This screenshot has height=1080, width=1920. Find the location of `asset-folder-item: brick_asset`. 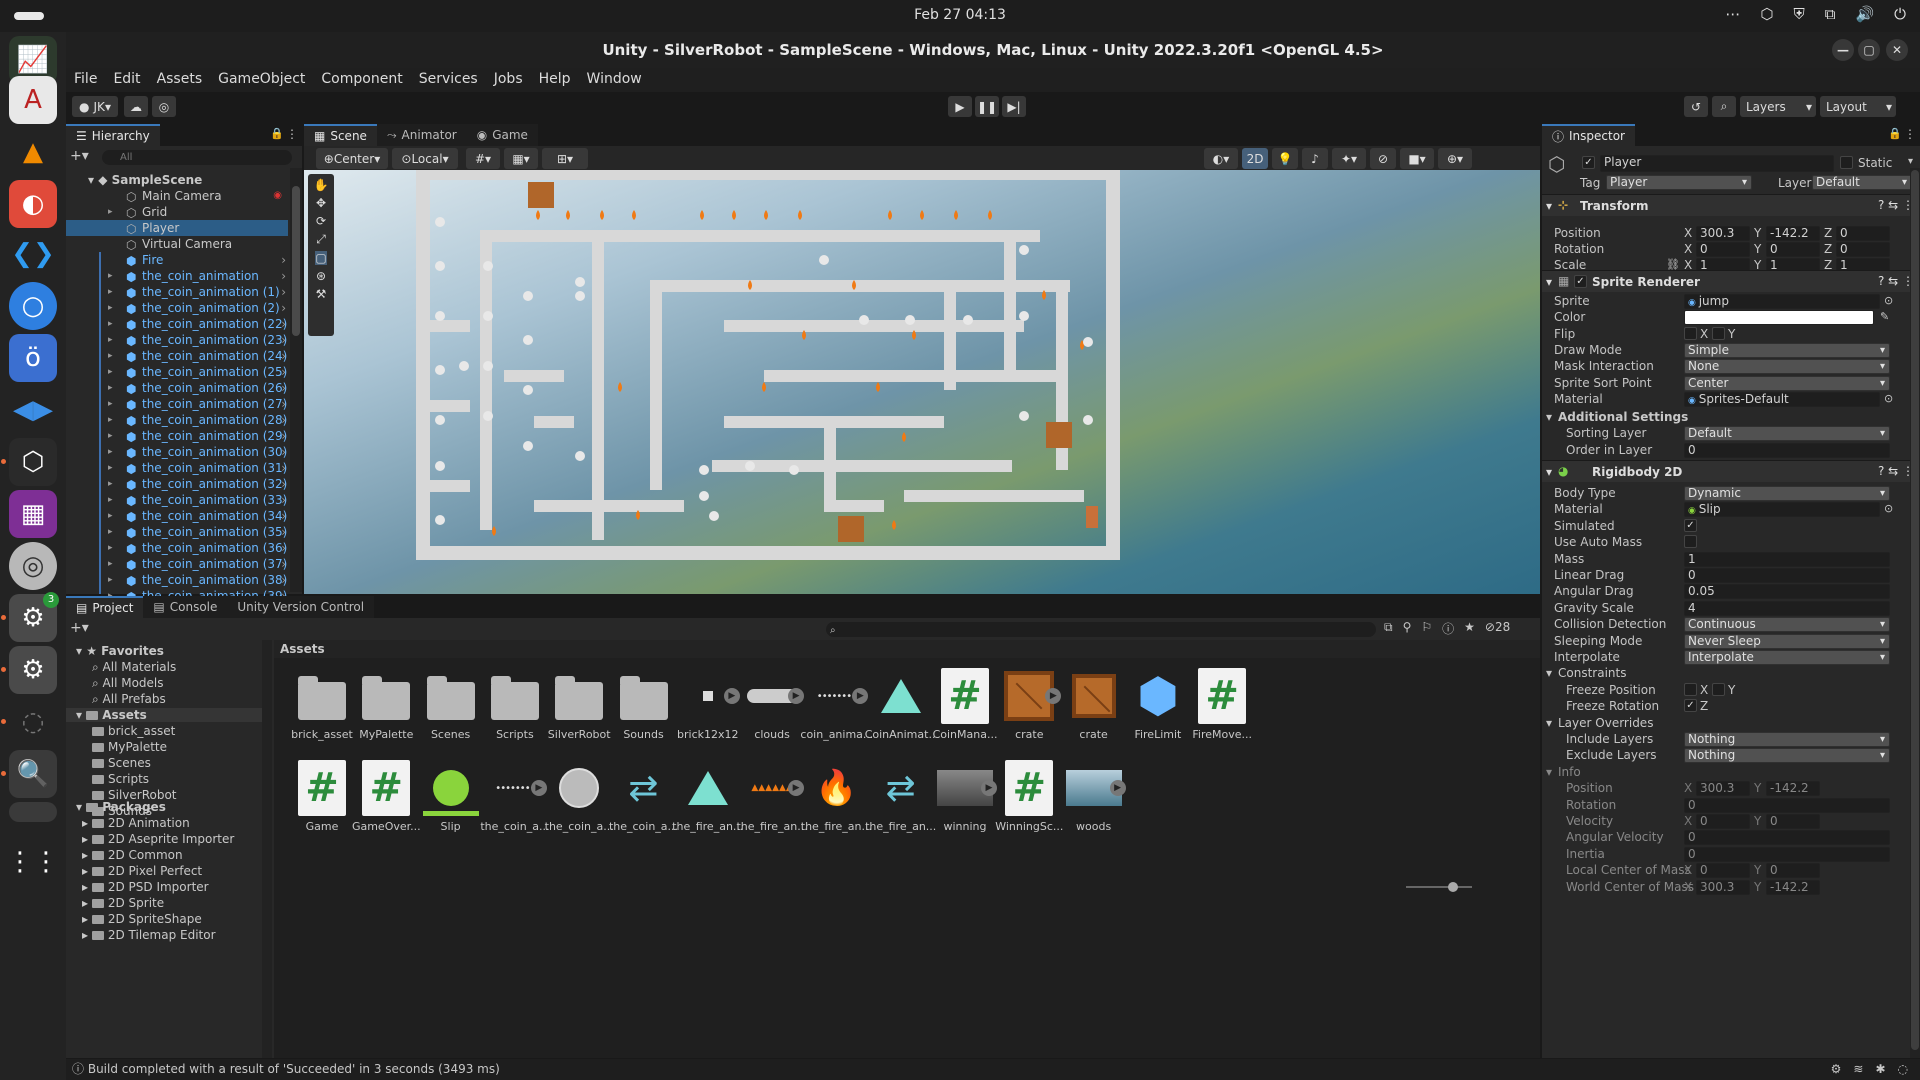

asset-folder-item: brick_asset is located at coordinates (133, 731).